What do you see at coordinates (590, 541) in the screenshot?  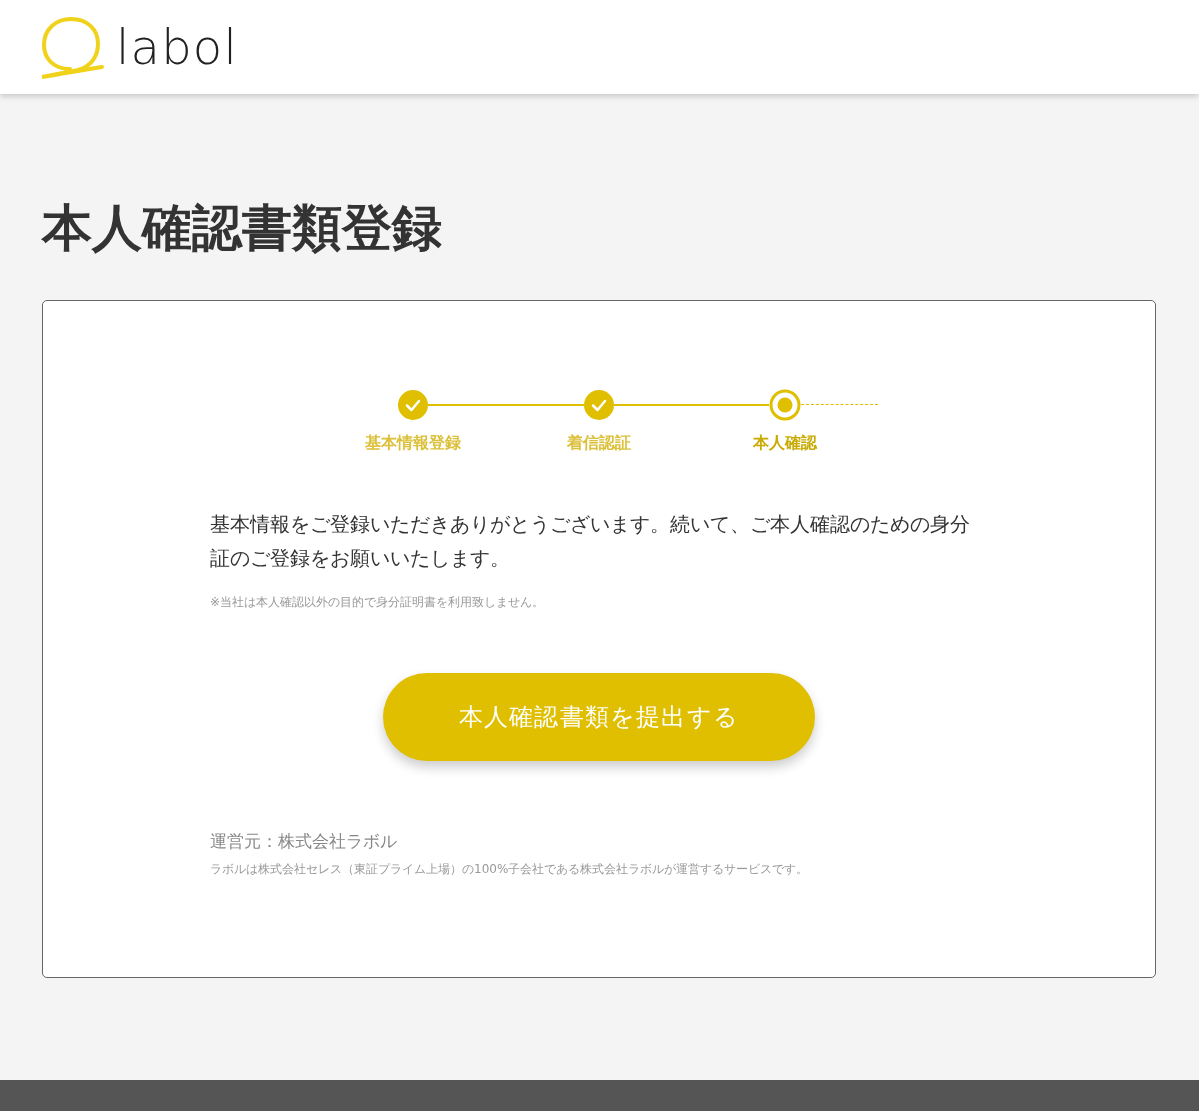 I see `intro-text: 基本情報をご登録いただきありがとうございます。続いて、ご本人確認のための身分証のご登録をお願いいたします。` at bounding box center [590, 541].